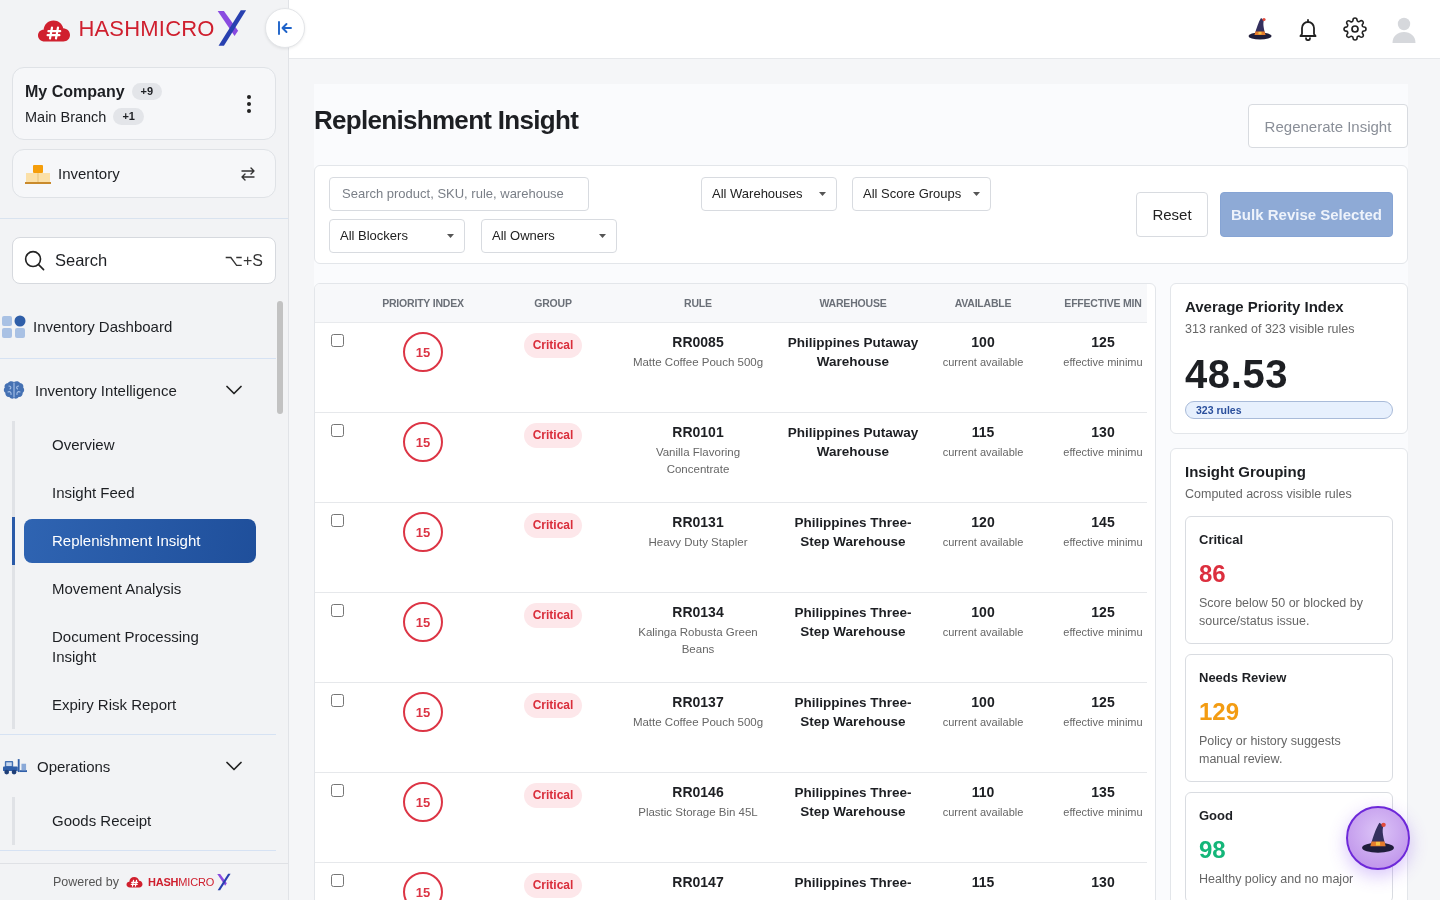  What do you see at coordinates (140, 821) in the screenshot?
I see `nav-subitem: Goods Receipt` at bounding box center [140, 821].